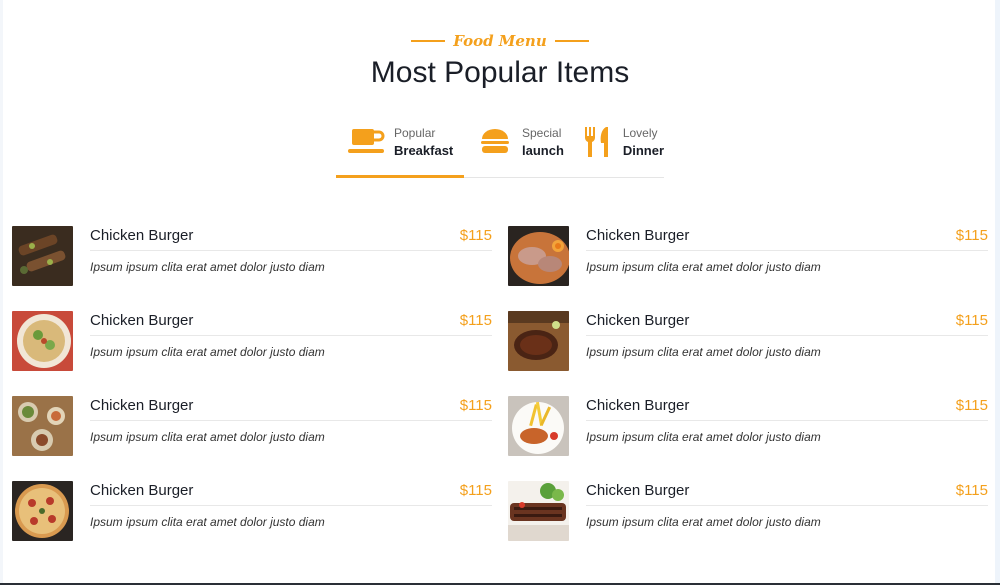 This screenshot has width=1000, height=585. I want to click on tab-launch-label: launch, so click(543, 150).